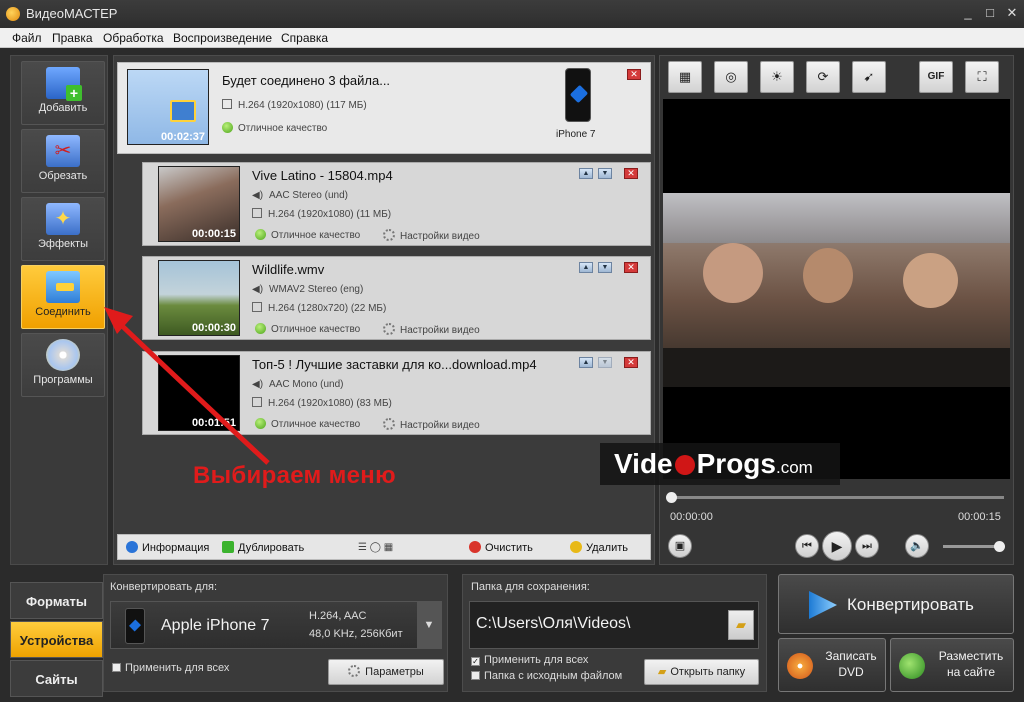 The image size is (1024, 702). Describe the element at coordinates (777, 77) in the screenshot. I see `brightness-icon: ☀` at that location.